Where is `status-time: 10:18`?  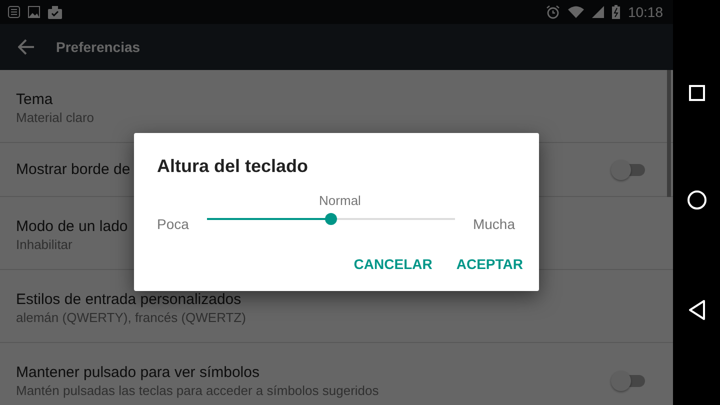
status-time: 10:18 is located at coordinates (645, 12).